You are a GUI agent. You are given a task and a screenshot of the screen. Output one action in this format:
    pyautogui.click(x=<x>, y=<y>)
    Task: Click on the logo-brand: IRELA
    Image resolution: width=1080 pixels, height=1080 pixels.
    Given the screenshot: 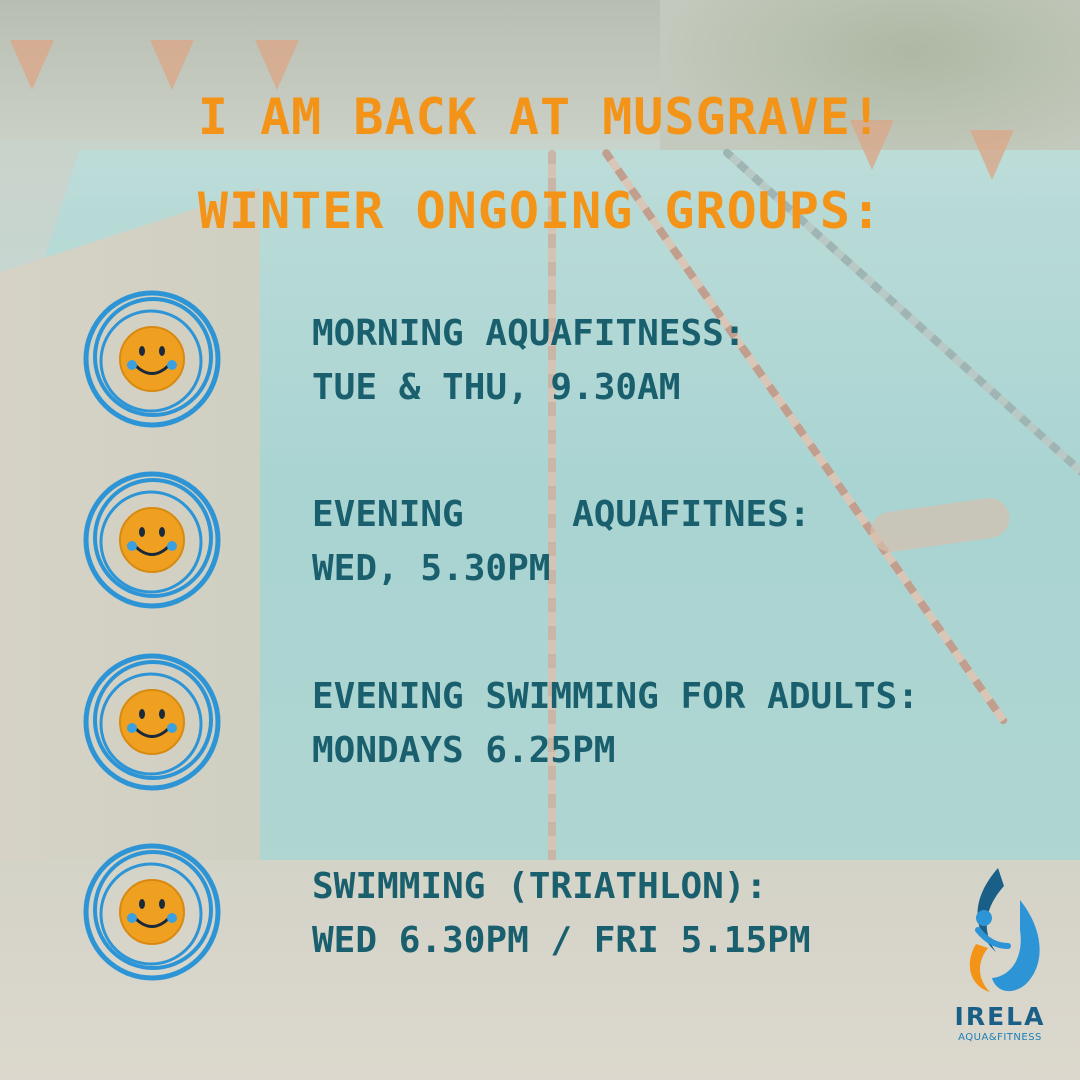 What is the action you would take?
    pyautogui.click(x=1000, y=1016)
    